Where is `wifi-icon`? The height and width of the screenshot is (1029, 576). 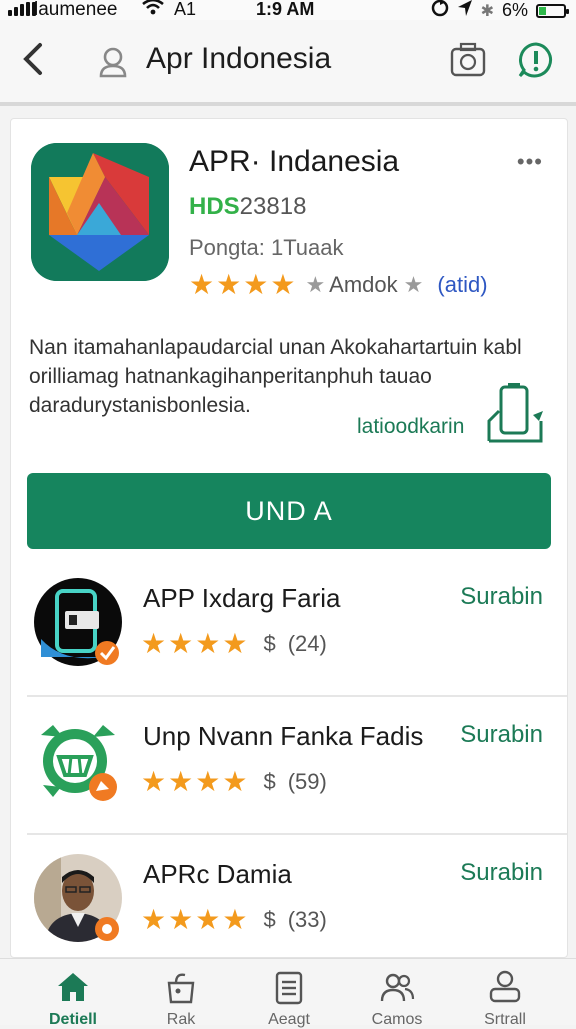
wifi-icon is located at coordinates (153, 10).